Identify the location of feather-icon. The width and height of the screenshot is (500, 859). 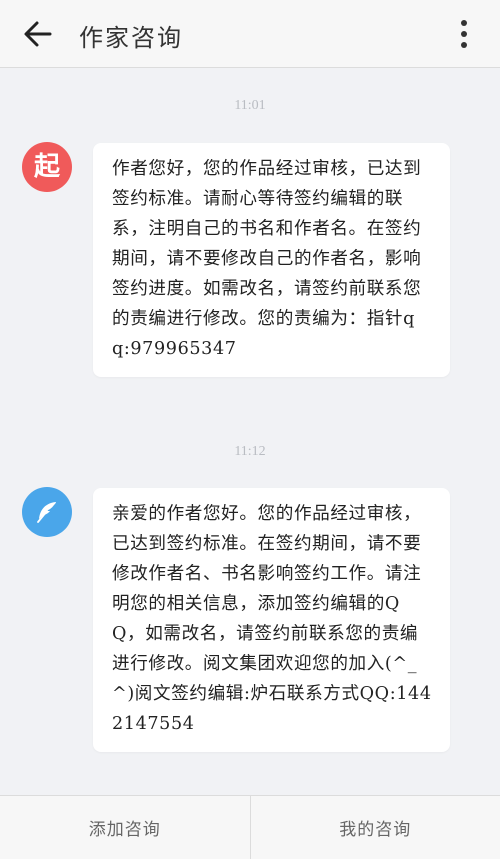
(46, 512).